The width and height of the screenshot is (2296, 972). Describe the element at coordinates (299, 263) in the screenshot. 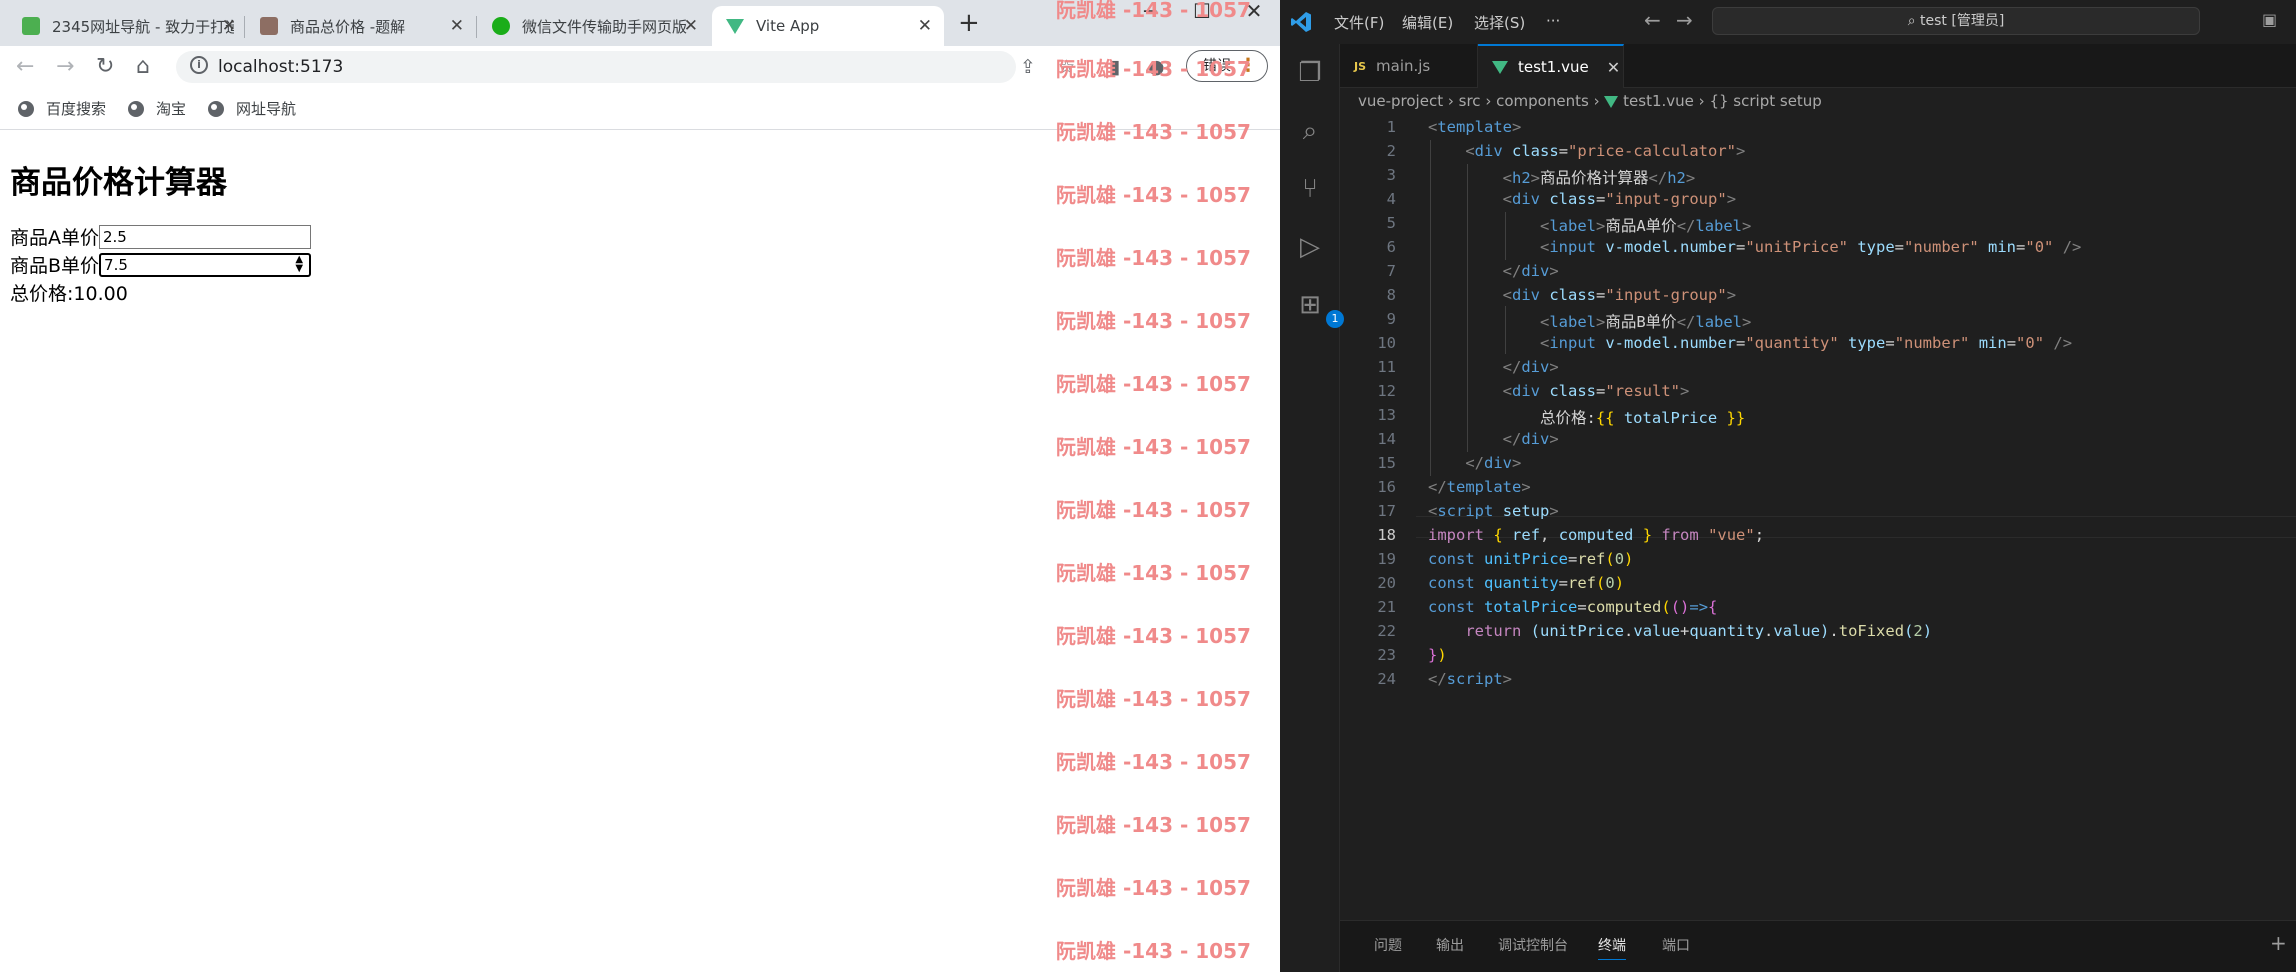

I see `number-spinner-icon: ▲ ▼` at that location.